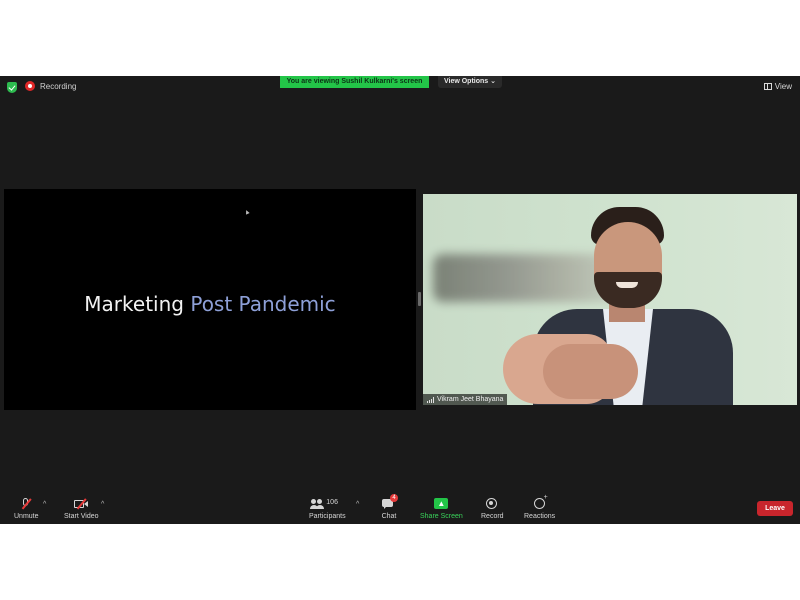 The height and width of the screenshot is (600, 800). I want to click on split-view-handle, so click(419, 299).